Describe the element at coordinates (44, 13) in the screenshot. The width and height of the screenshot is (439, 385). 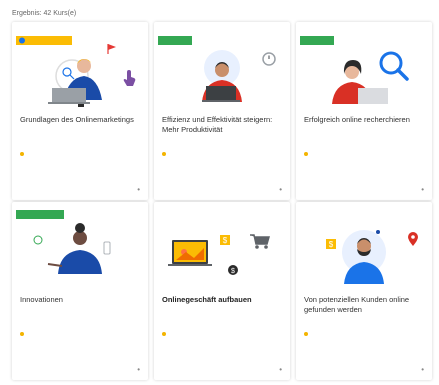
I see `results-count: Ergebnis: 42 Kurs(e)` at that location.